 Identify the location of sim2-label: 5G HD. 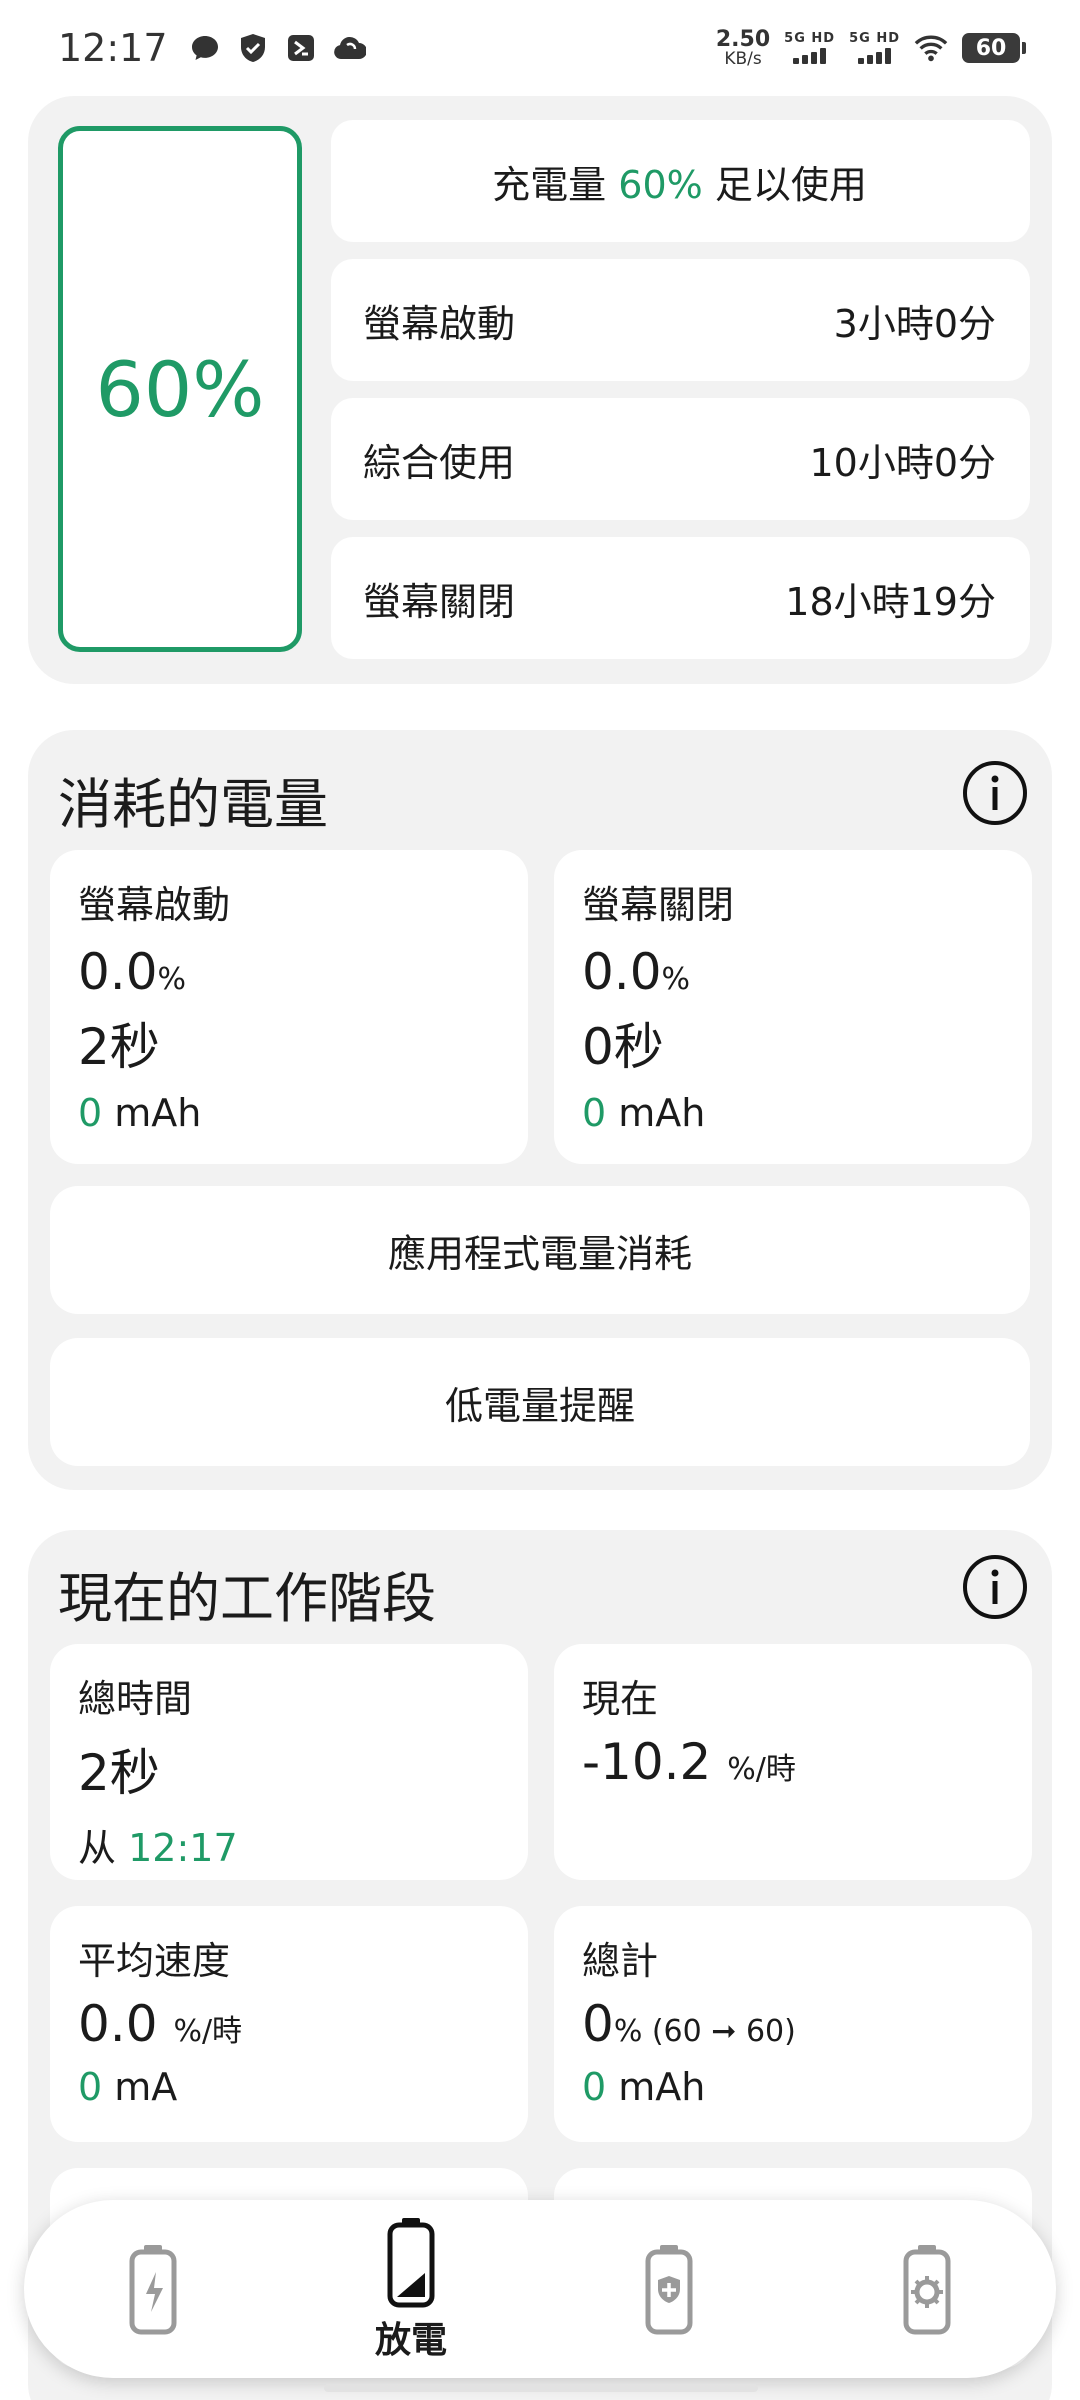
(874, 38).